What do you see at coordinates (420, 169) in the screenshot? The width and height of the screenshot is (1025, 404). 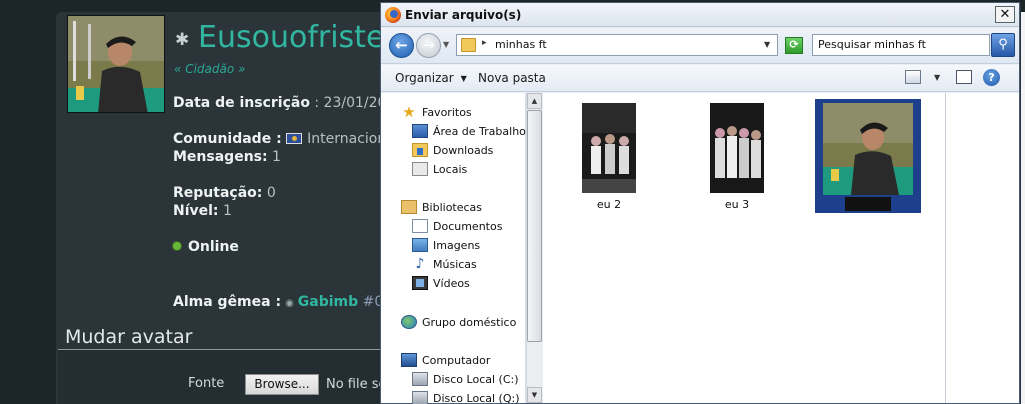 I see `places-icon` at bounding box center [420, 169].